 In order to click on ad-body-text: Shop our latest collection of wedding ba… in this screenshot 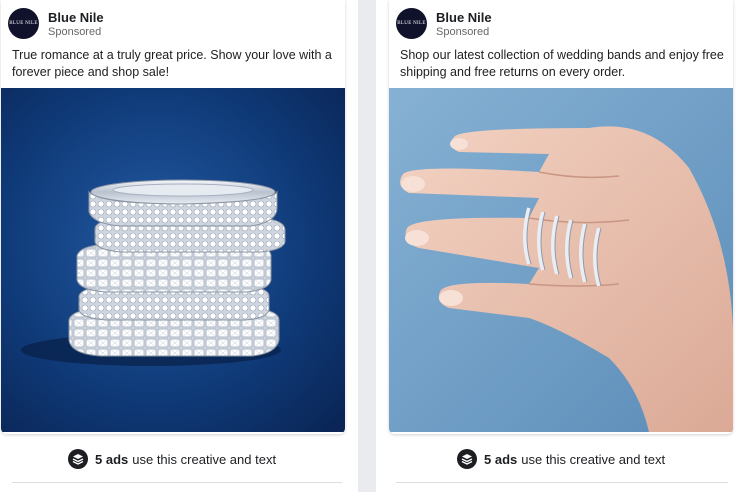, I will do `click(562, 63)`.